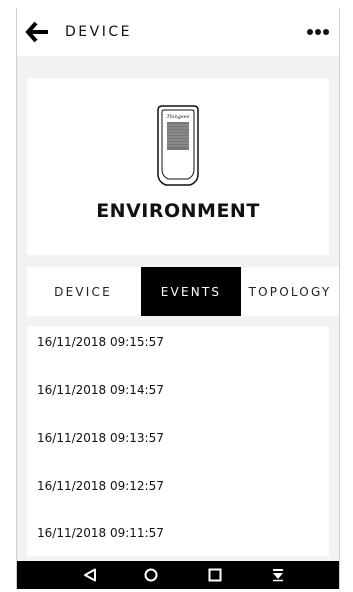  I want to click on back-triangle-icon, so click(90, 575).